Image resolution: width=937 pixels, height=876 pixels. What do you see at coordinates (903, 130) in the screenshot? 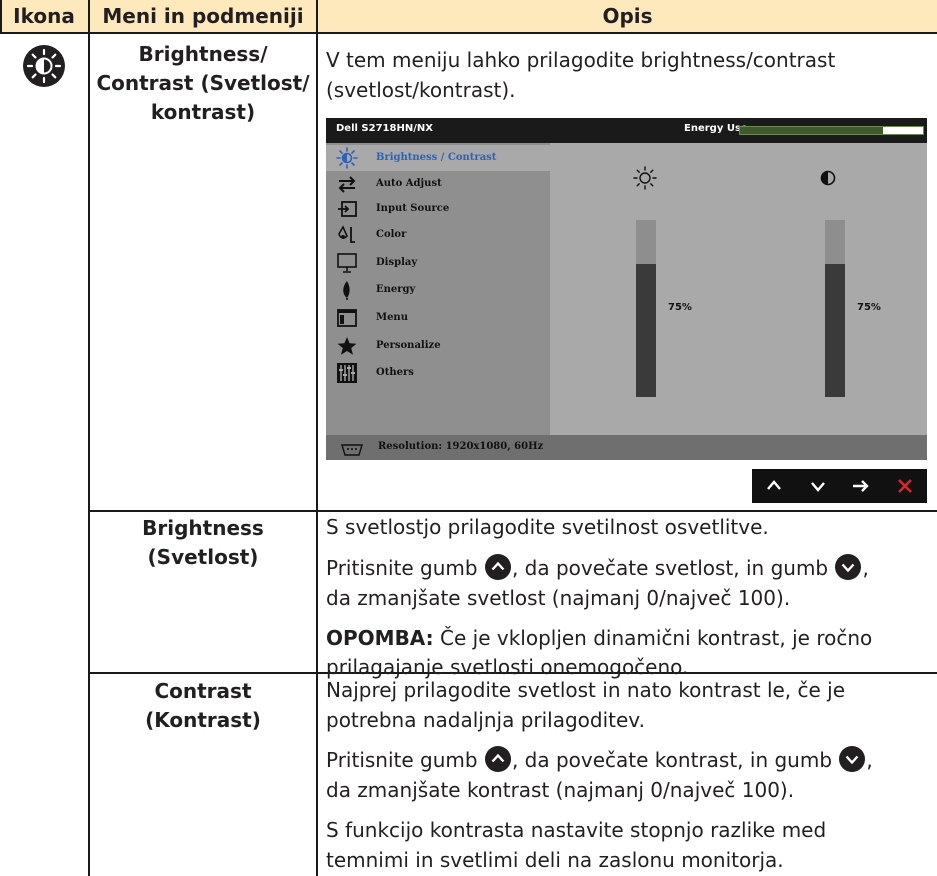
I see `energy-use-fill` at bounding box center [903, 130].